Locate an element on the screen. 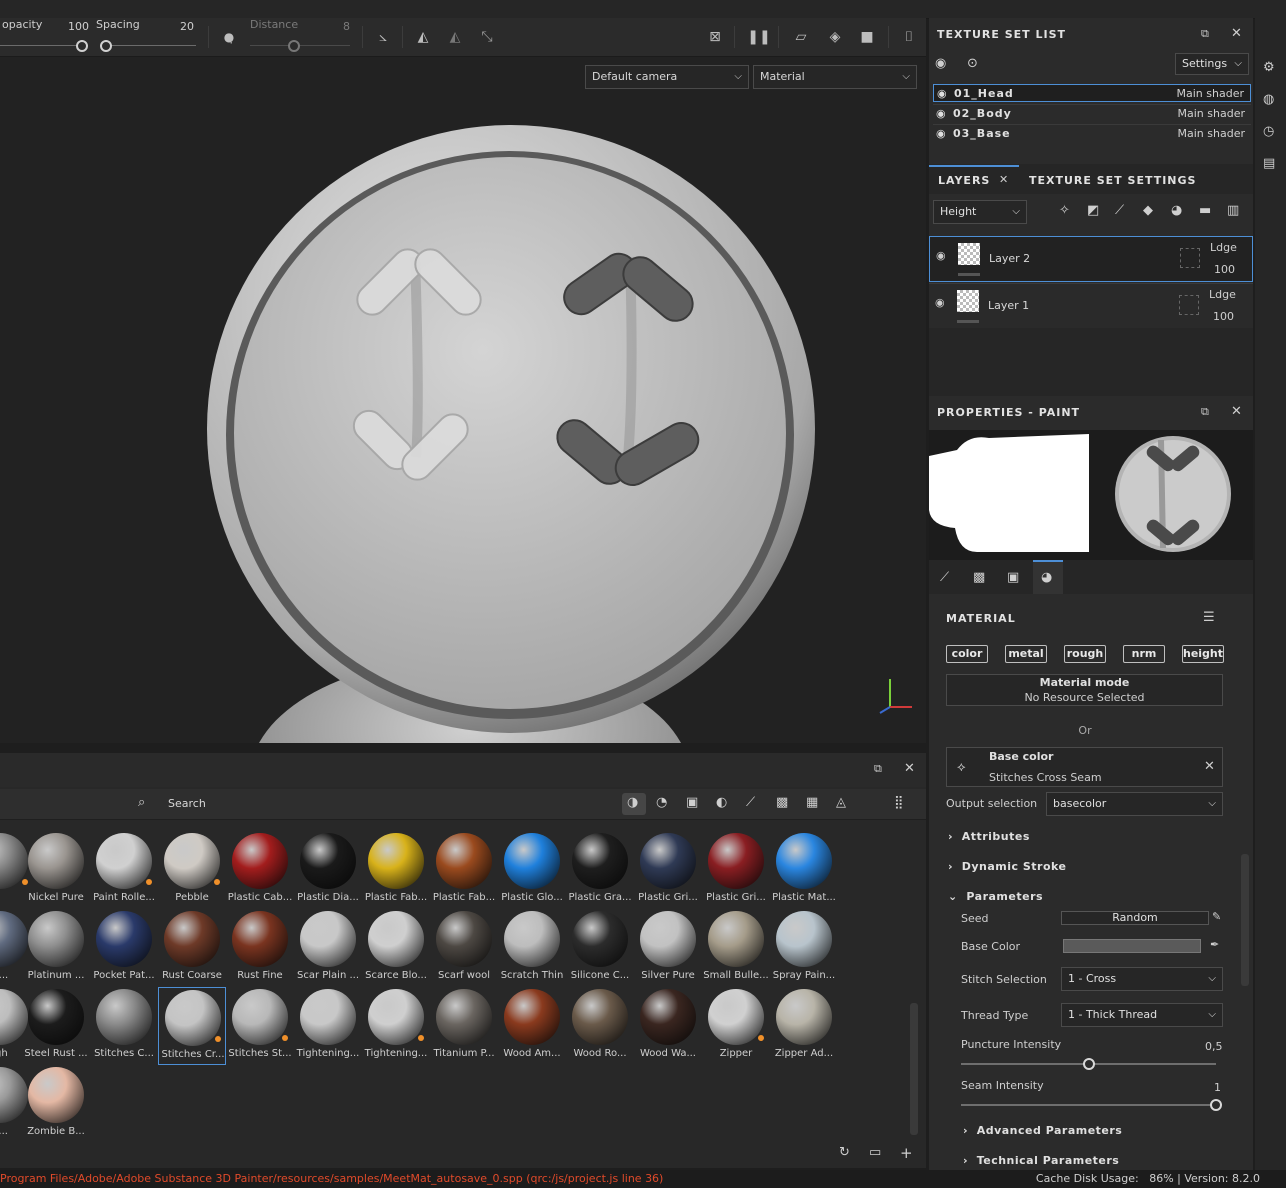 This screenshot has width=1286, height=1188. texture-set-row: ◉ 01_Head Main shader is located at coordinates (1092, 93).